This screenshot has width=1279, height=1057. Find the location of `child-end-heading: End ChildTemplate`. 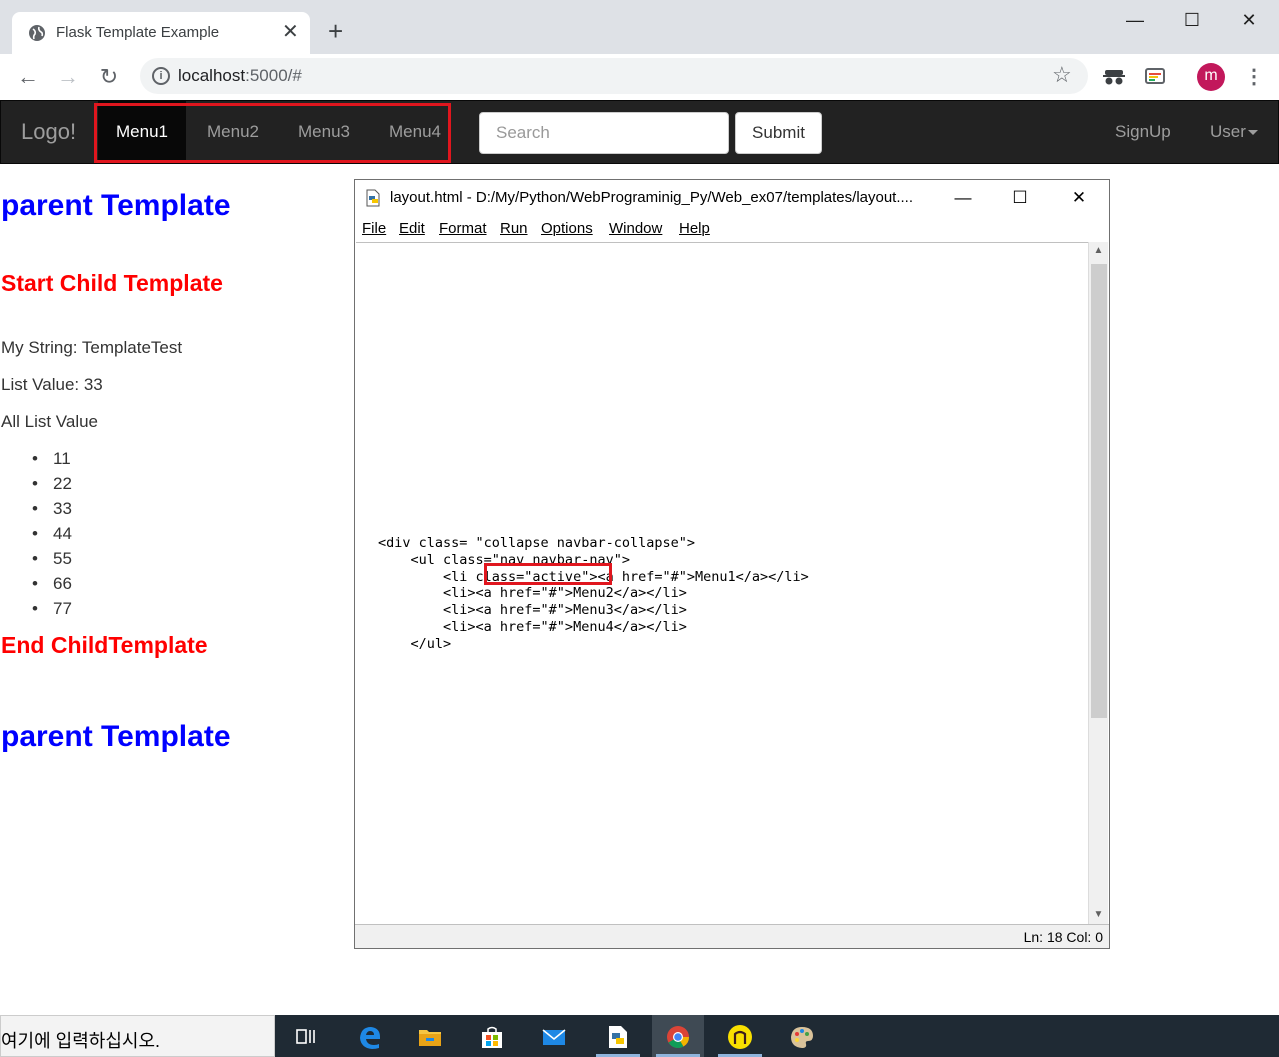

child-end-heading: End ChildTemplate is located at coordinates (104, 645).